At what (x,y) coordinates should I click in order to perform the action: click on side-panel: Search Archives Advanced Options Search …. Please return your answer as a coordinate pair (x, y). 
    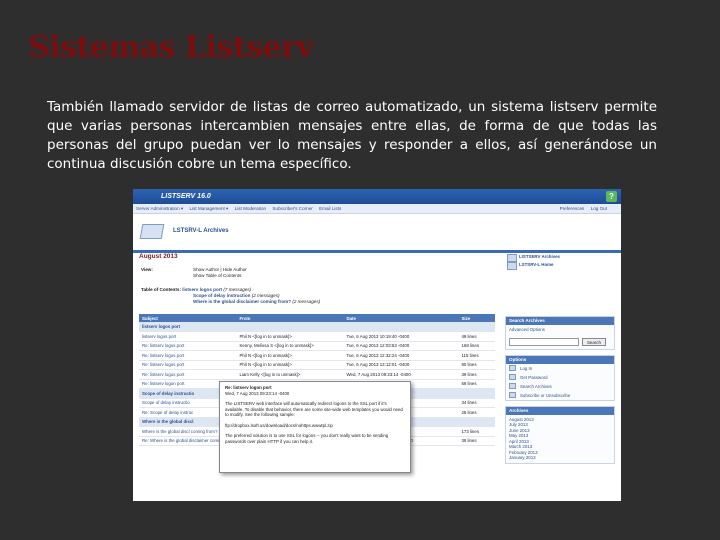
    Looking at the image, I should click on (560, 392).